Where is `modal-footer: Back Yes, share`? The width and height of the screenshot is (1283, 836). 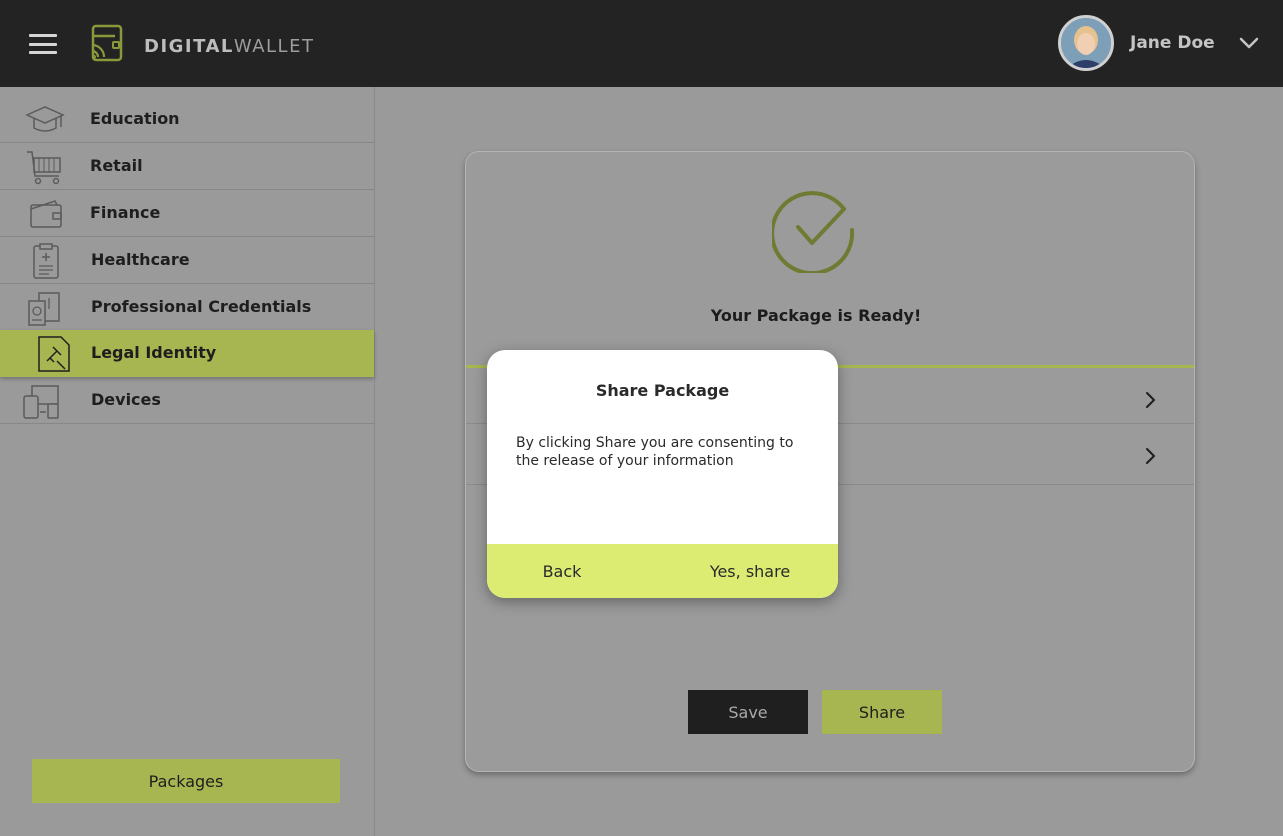
modal-footer: Back Yes, share is located at coordinates (662, 571).